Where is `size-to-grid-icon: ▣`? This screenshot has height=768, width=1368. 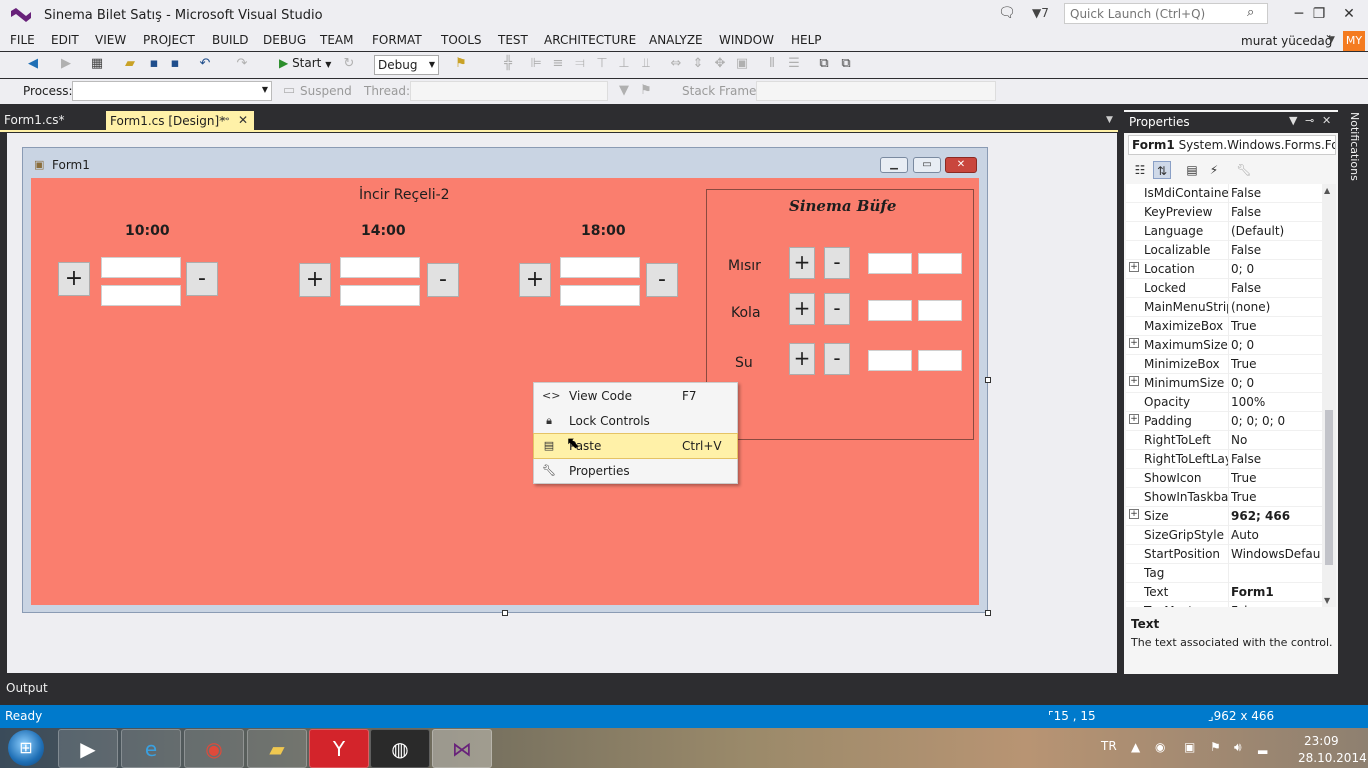 size-to-grid-icon: ▣ is located at coordinates (742, 63).